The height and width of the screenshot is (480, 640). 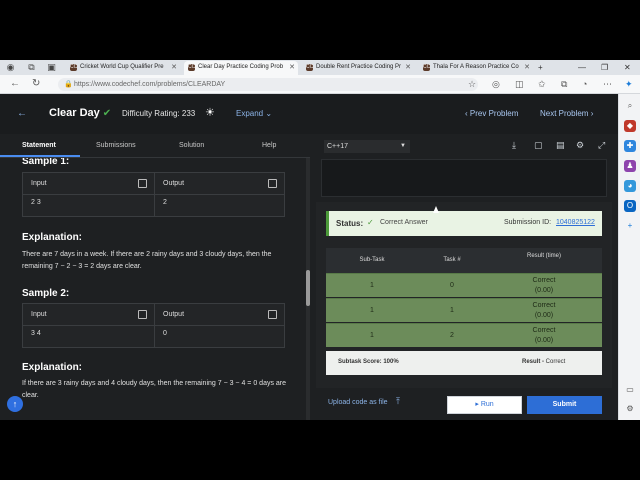 I want to click on browser-tab-active: CC Clear Day Practice Coding Prob ✕, so click(x=241, y=68).